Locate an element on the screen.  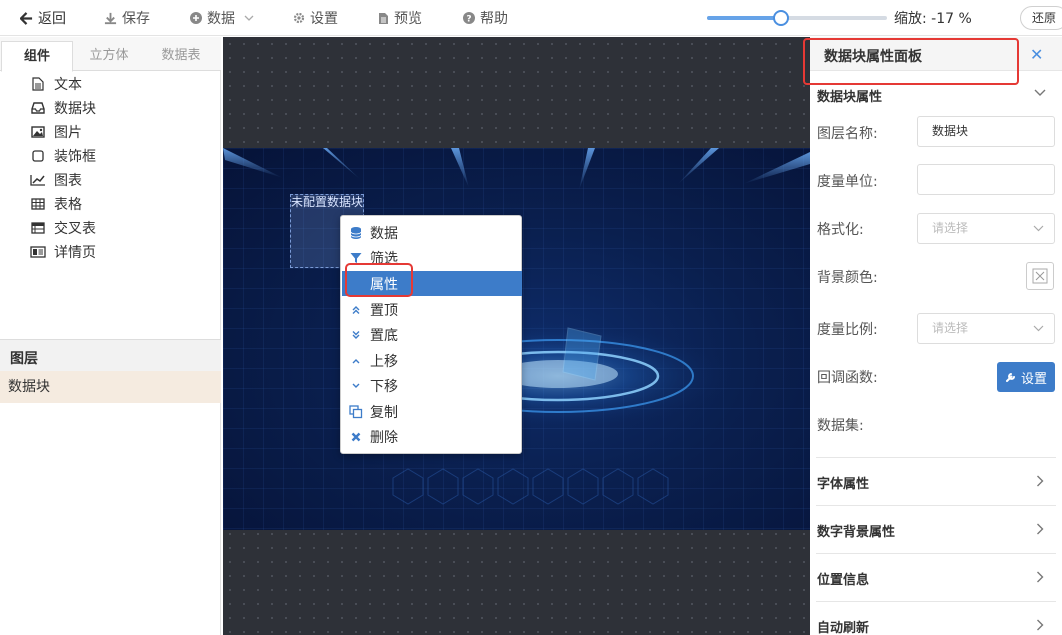
toolbar: 返回 保存 数据 设置 预览 ? 帮助 缩放: -17 % 还原 is located at coordinates (531, 18).